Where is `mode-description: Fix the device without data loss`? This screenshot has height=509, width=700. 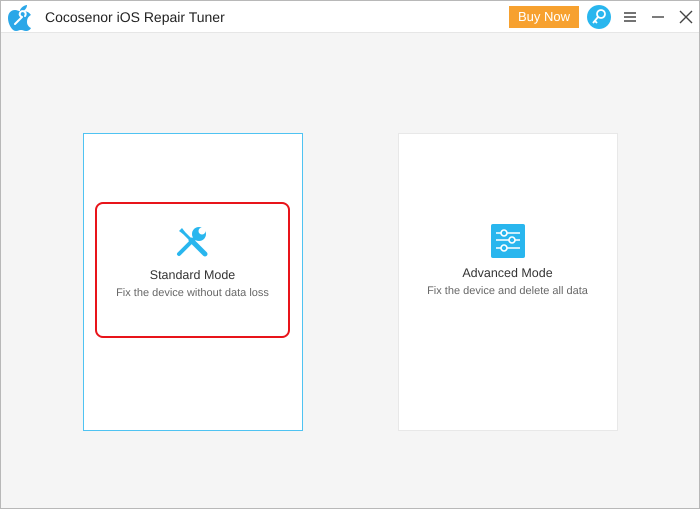 mode-description: Fix the device without data loss is located at coordinates (192, 293).